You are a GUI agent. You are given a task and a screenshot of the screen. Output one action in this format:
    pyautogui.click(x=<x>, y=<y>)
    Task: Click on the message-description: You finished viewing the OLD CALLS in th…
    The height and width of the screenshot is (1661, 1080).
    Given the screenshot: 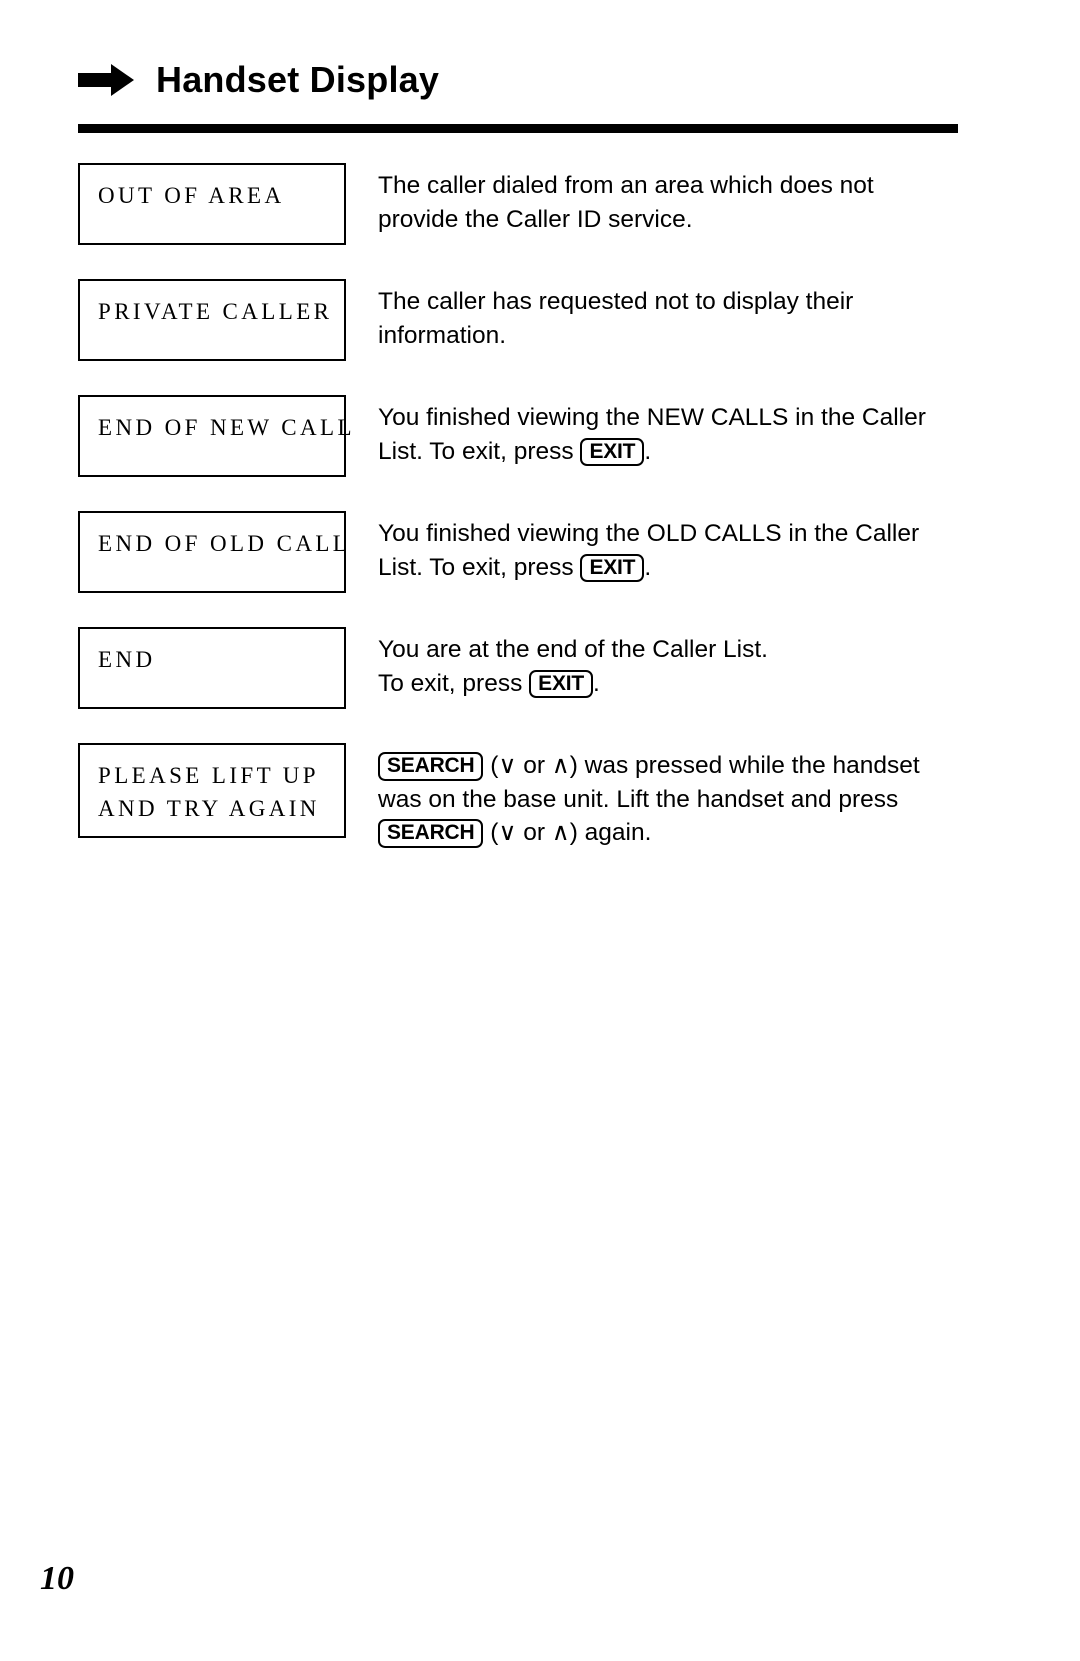 What is the action you would take?
    pyautogui.click(x=652, y=547)
    